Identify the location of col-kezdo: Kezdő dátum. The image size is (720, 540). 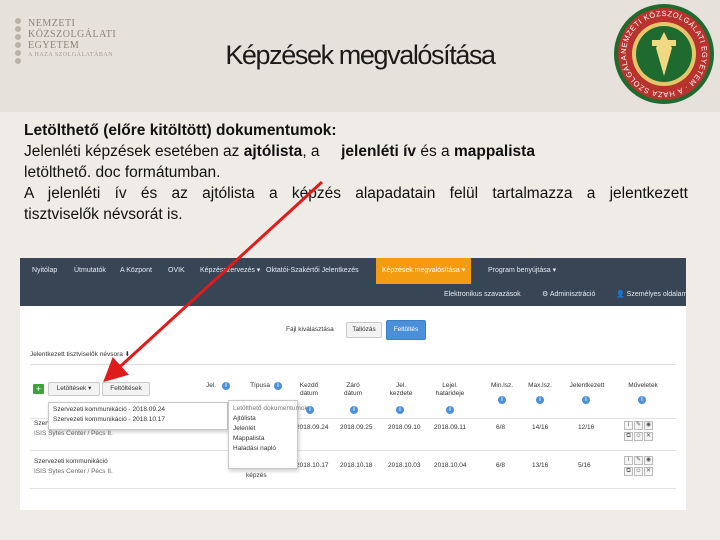
(309, 389).